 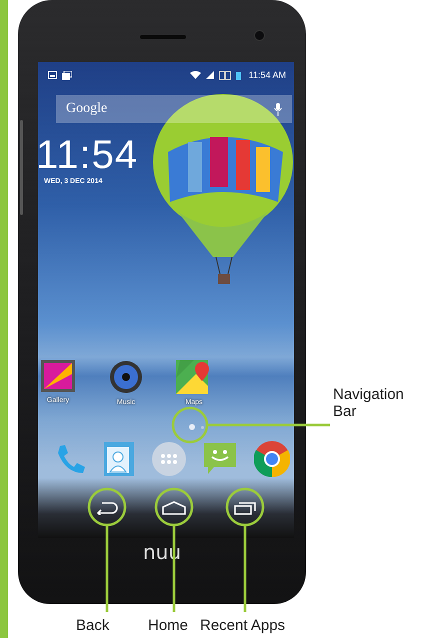 I want to click on callout-label: Recent Apps, so click(x=243, y=625).